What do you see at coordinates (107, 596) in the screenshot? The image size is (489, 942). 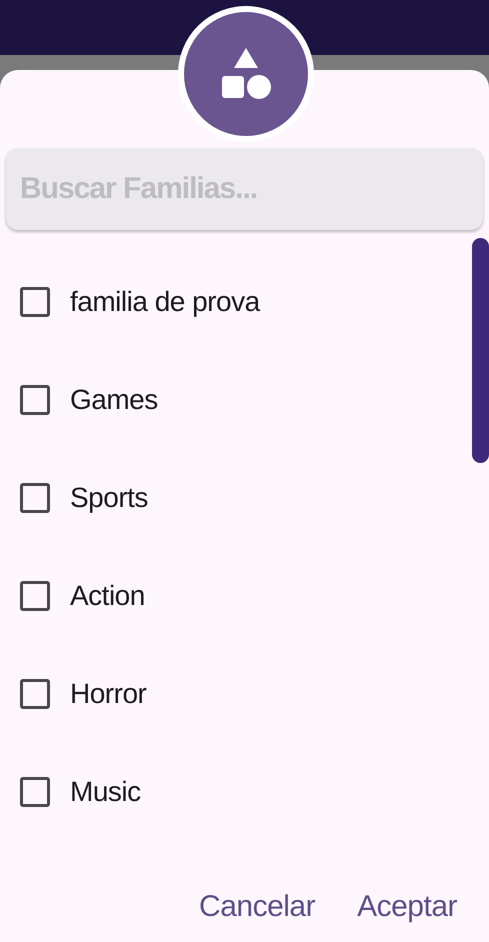 I see `item-label: Action` at bounding box center [107, 596].